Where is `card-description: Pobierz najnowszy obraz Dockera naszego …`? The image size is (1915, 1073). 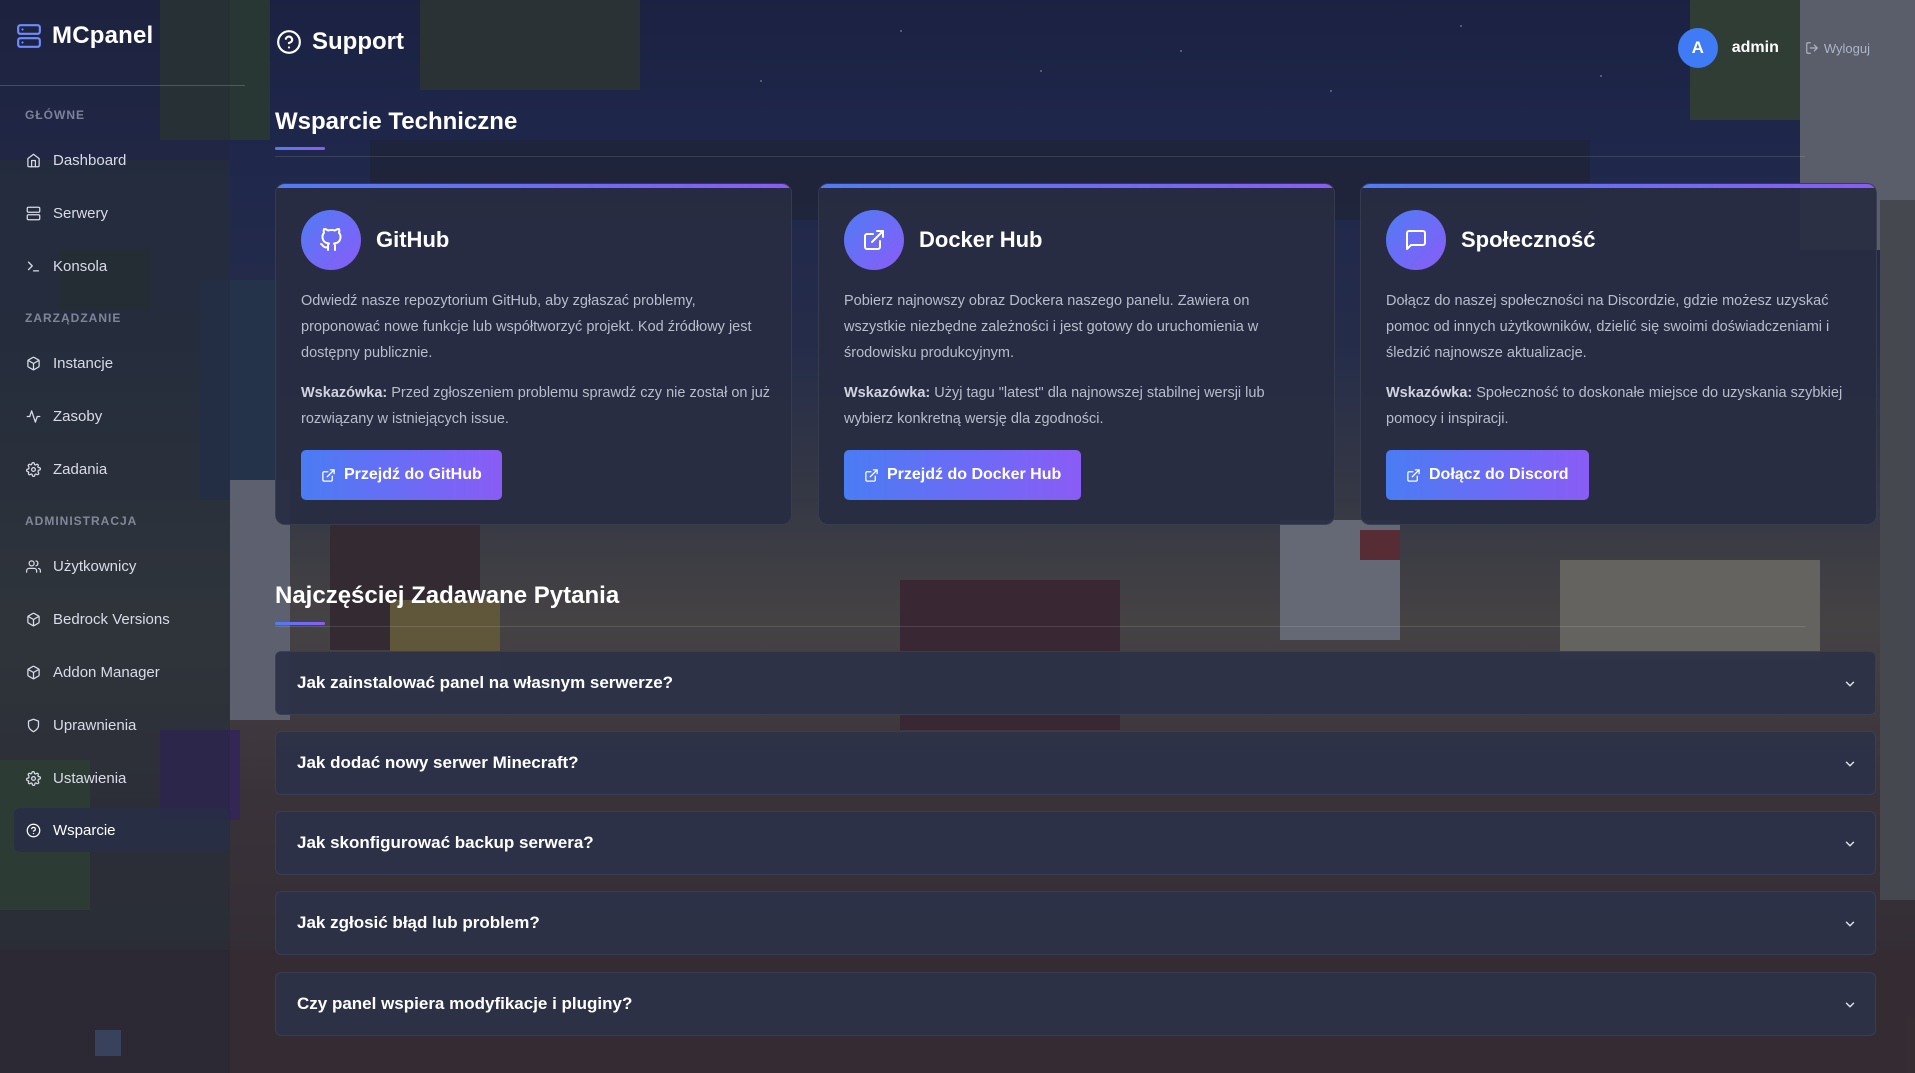 card-description: Pobierz najnowszy obraz Dockera naszego … is located at coordinates (1051, 327).